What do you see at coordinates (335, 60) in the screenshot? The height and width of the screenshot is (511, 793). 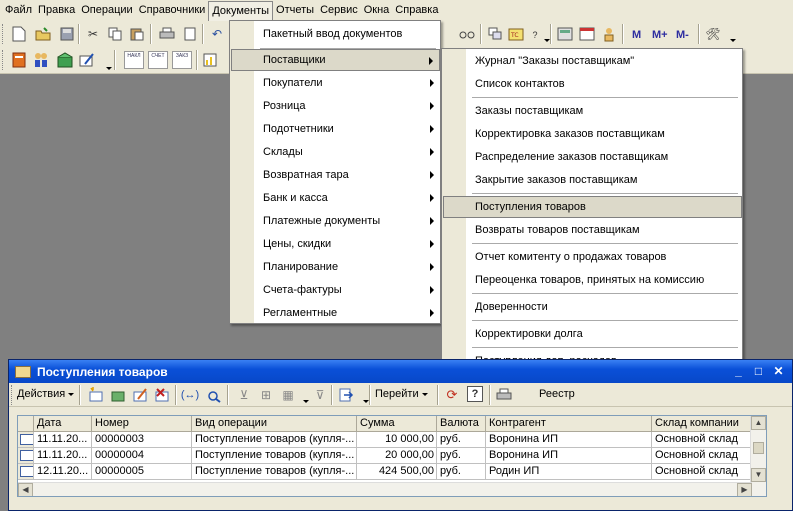 I see `menu-item-suppliers: Поставщики` at bounding box center [335, 60].